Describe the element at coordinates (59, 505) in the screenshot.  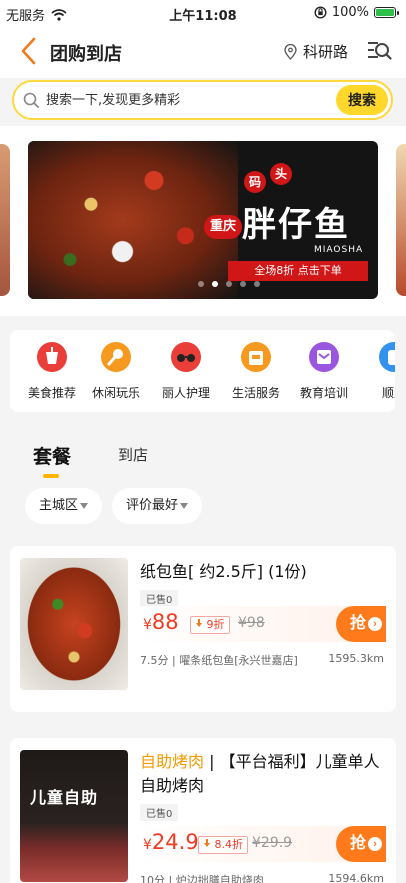
I see `filter-label: 主城区` at that location.